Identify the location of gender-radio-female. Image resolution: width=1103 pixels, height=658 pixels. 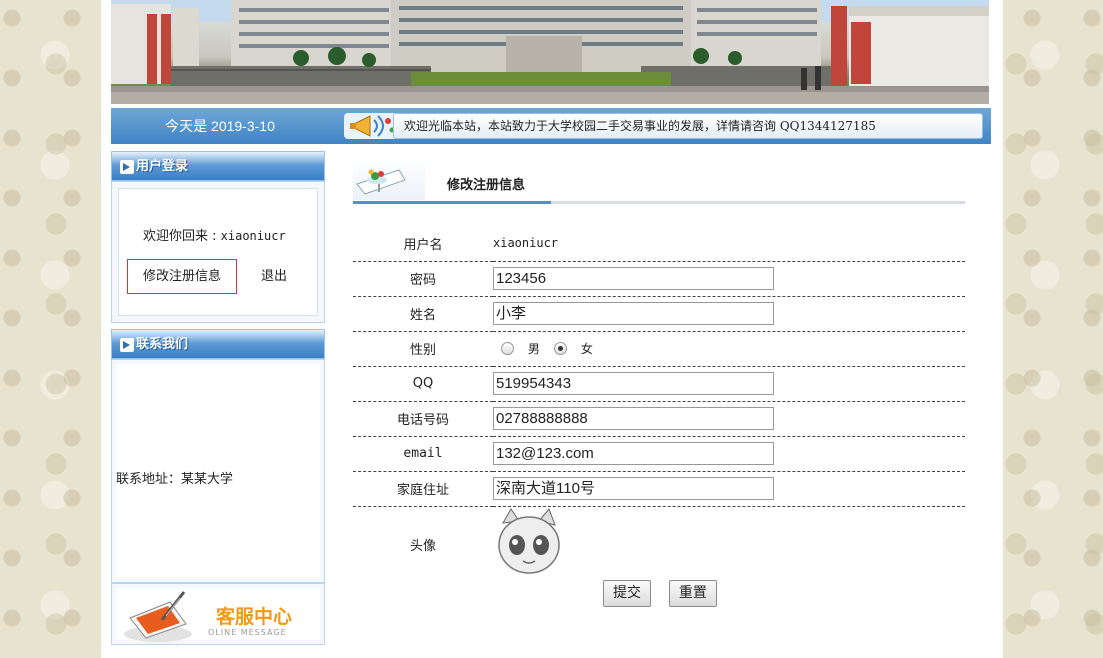
(560, 348).